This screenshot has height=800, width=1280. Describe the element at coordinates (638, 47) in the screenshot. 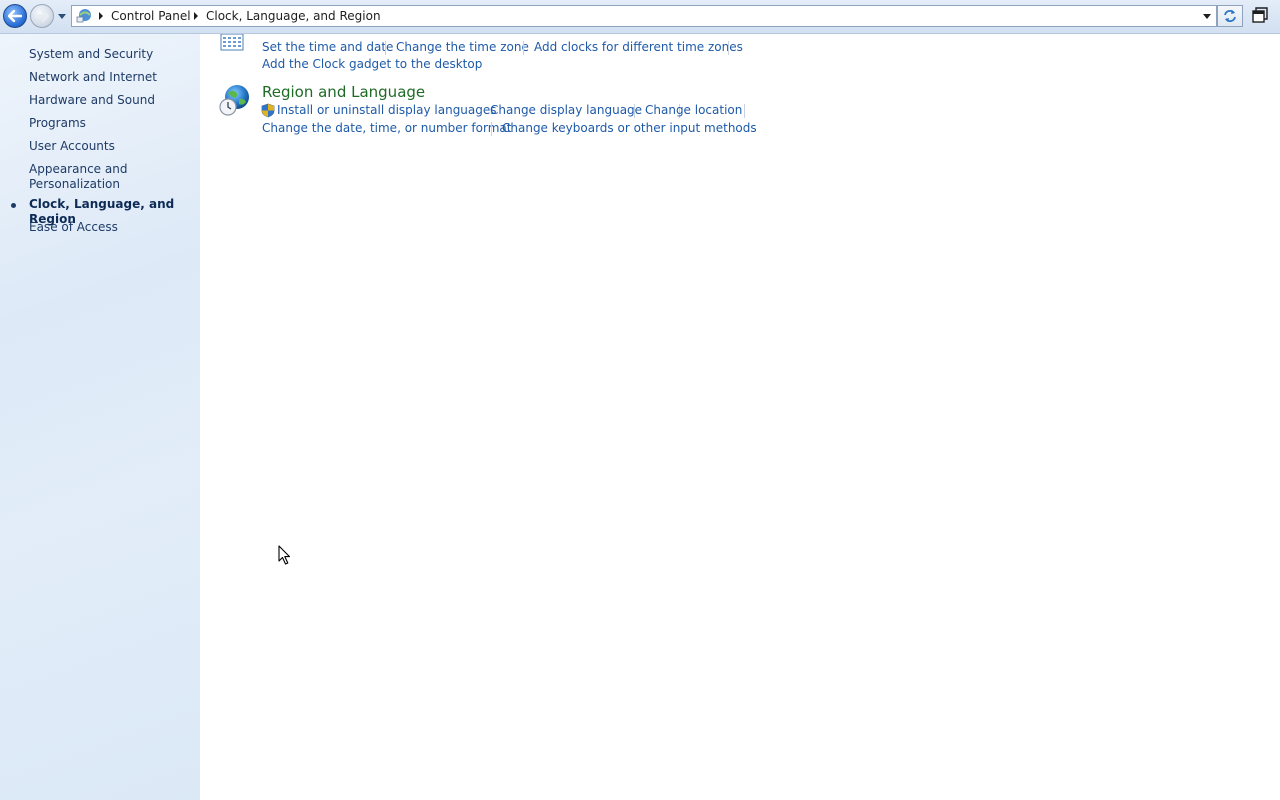

I see `add-clocks-link: Add clocks for different time zones` at that location.